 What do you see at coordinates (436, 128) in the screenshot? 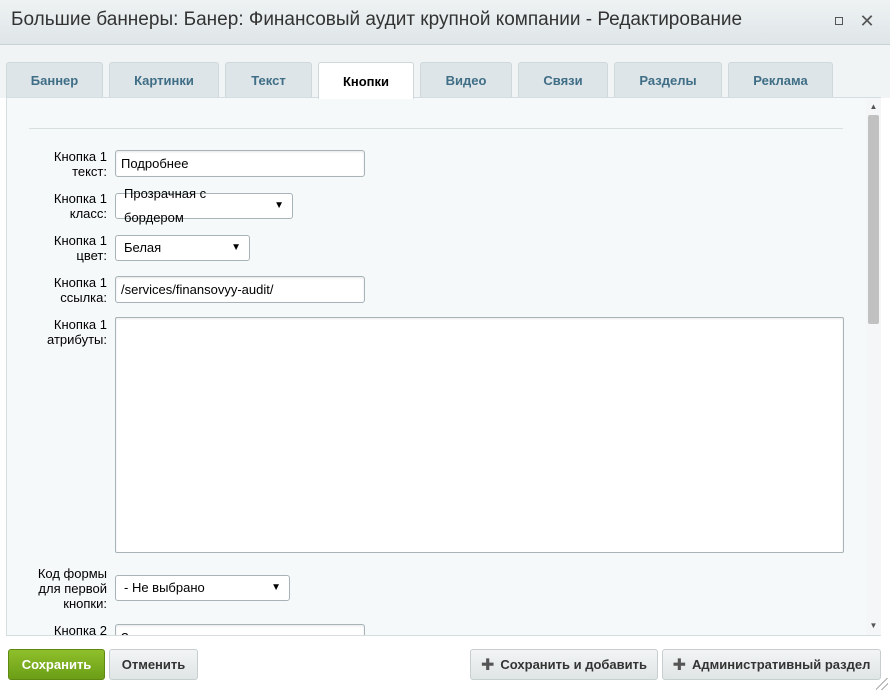
I see `divider` at bounding box center [436, 128].